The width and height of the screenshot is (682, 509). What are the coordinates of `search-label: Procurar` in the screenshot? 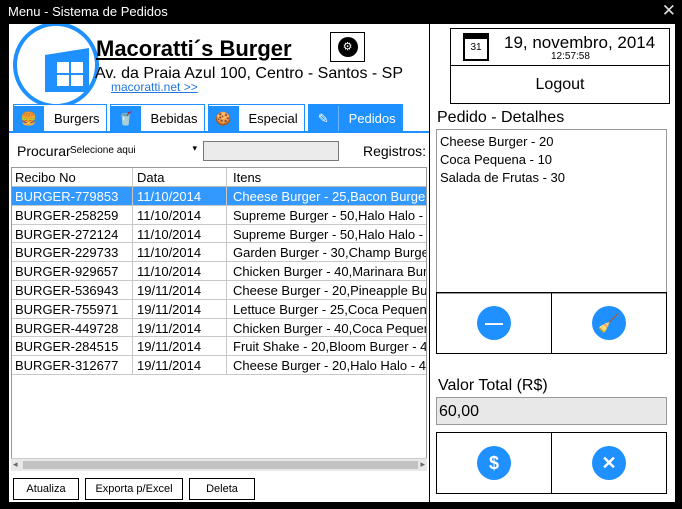 It's located at (44, 151).